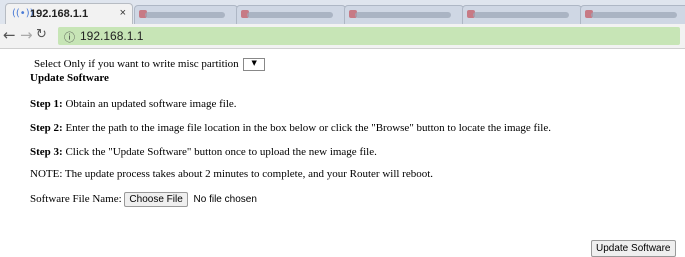 The width and height of the screenshot is (685, 257). I want to click on update-software-button: Update Software, so click(633, 248).